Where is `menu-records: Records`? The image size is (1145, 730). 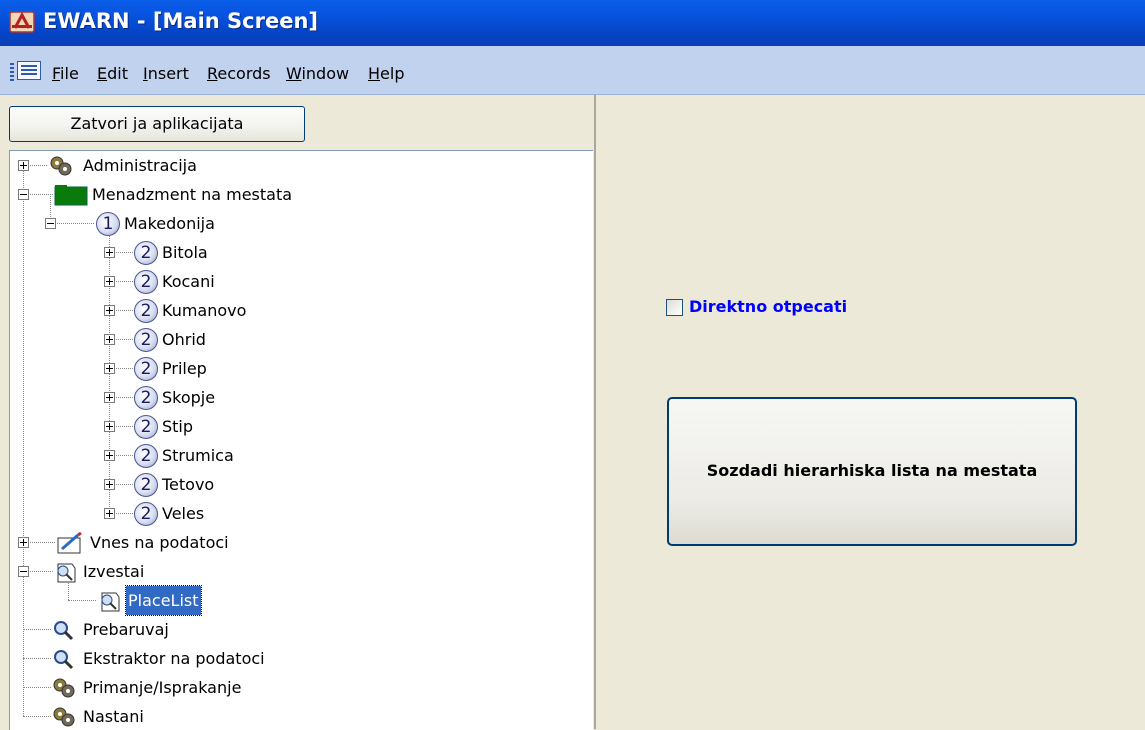
menu-records: Records is located at coordinates (239, 73).